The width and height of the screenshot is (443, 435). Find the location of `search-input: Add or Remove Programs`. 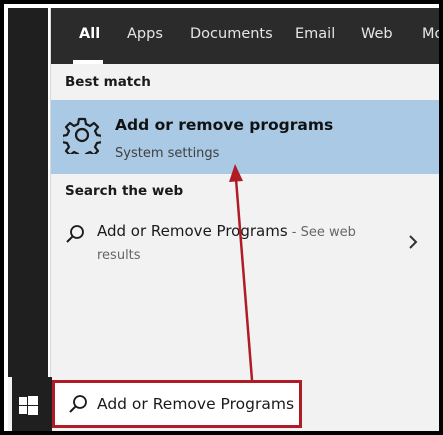

search-input: Add or Remove Programs is located at coordinates (195, 404).